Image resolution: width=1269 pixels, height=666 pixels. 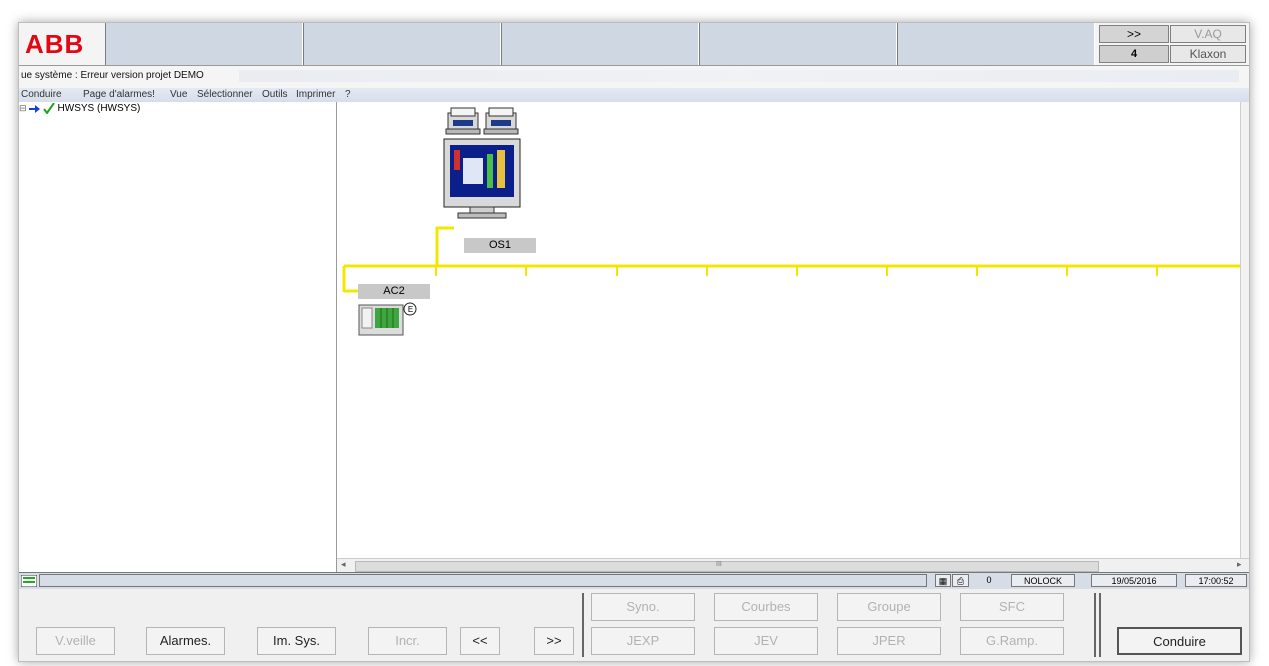 What do you see at coordinates (482, 178) in the screenshot?
I see `operator-station-icon` at bounding box center [482, 178].